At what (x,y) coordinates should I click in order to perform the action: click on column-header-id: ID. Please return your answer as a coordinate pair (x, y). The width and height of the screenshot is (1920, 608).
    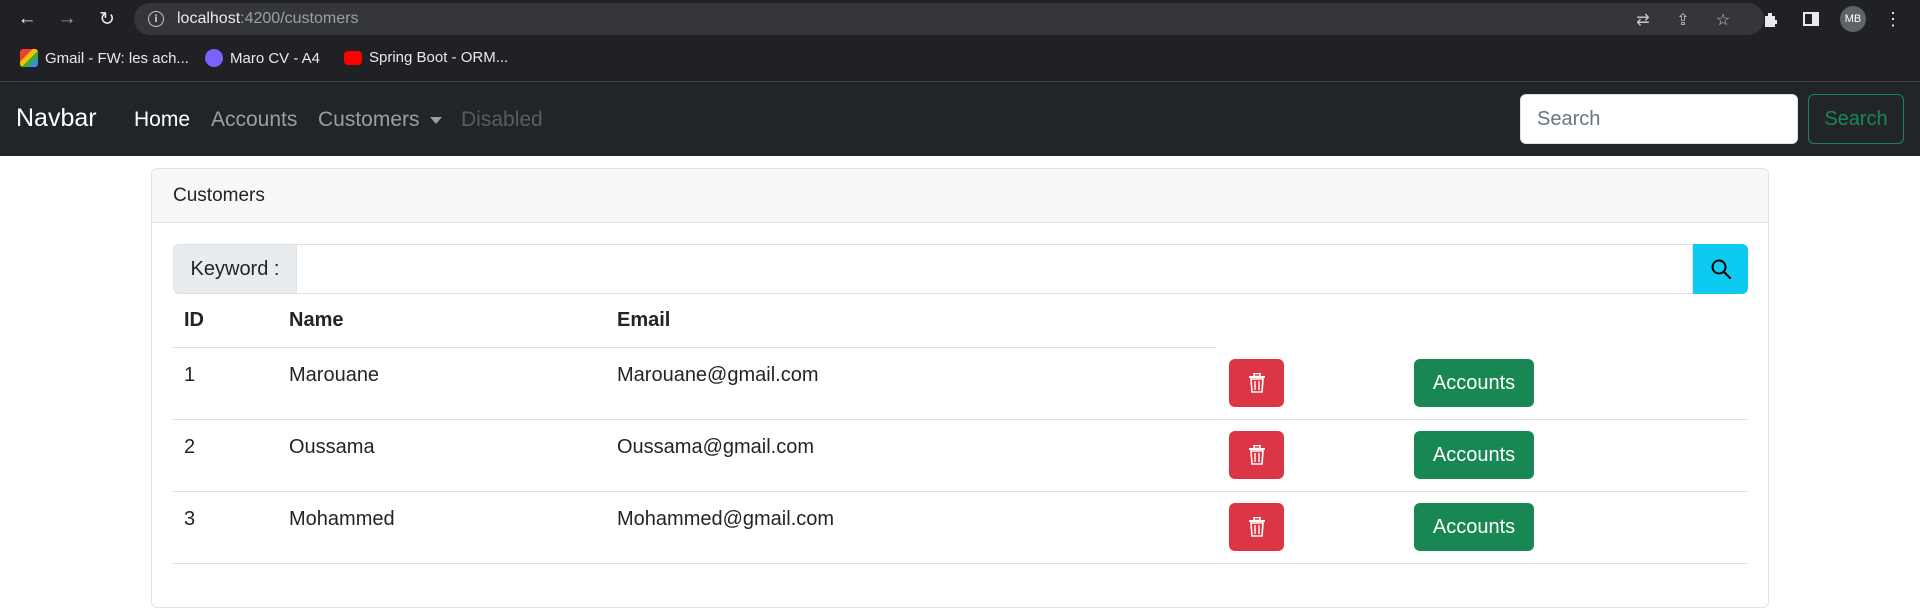
    Looking at the image, I should click on (194, 320).